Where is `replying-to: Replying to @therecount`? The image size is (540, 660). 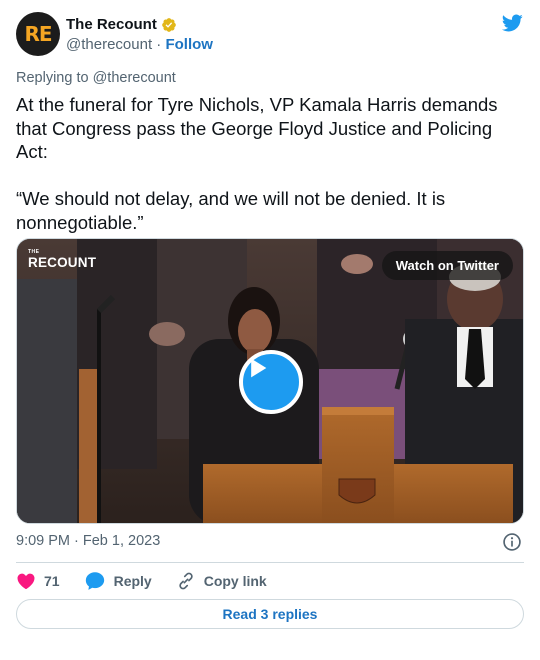 replying-to: Replying to @therecount is located at coordinates (96, 78).